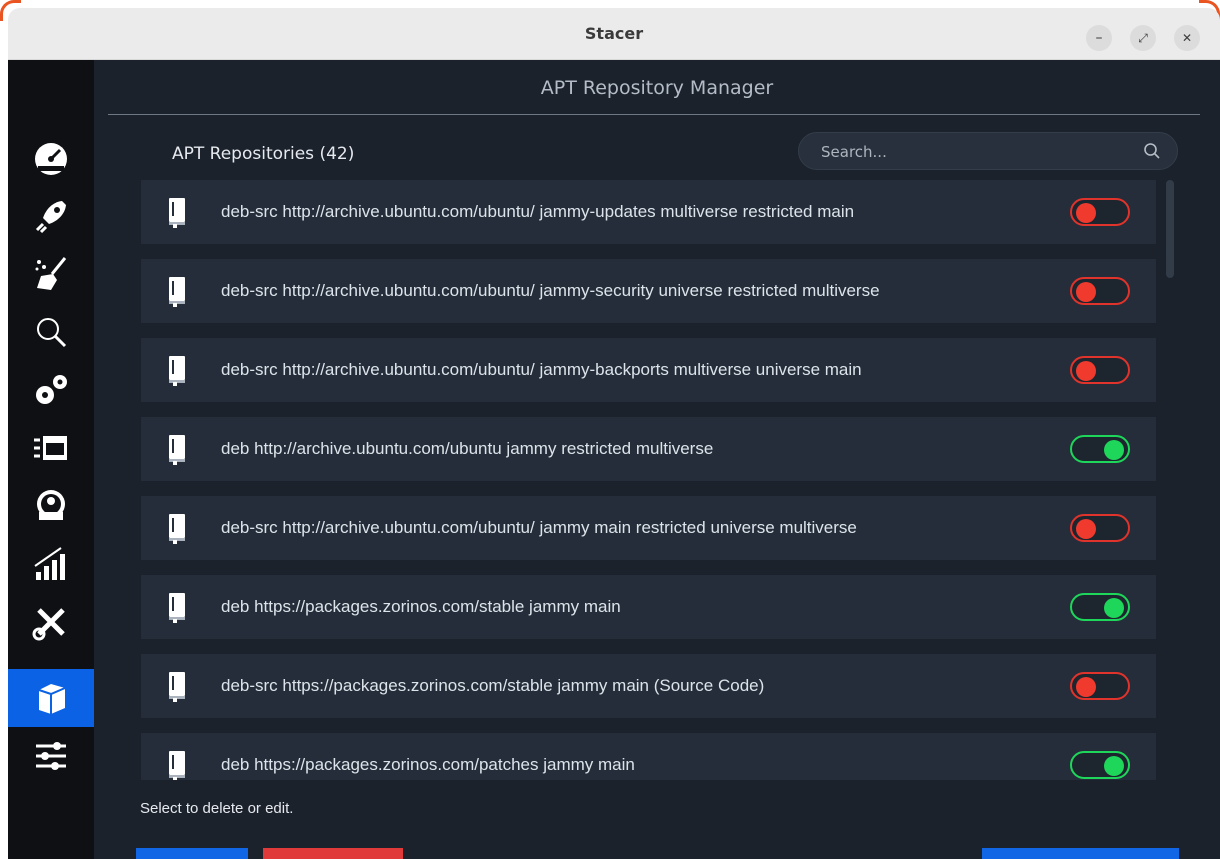 The image size is (1220, 859). I want to click on close-icon: ✕, so click(1187, 38).